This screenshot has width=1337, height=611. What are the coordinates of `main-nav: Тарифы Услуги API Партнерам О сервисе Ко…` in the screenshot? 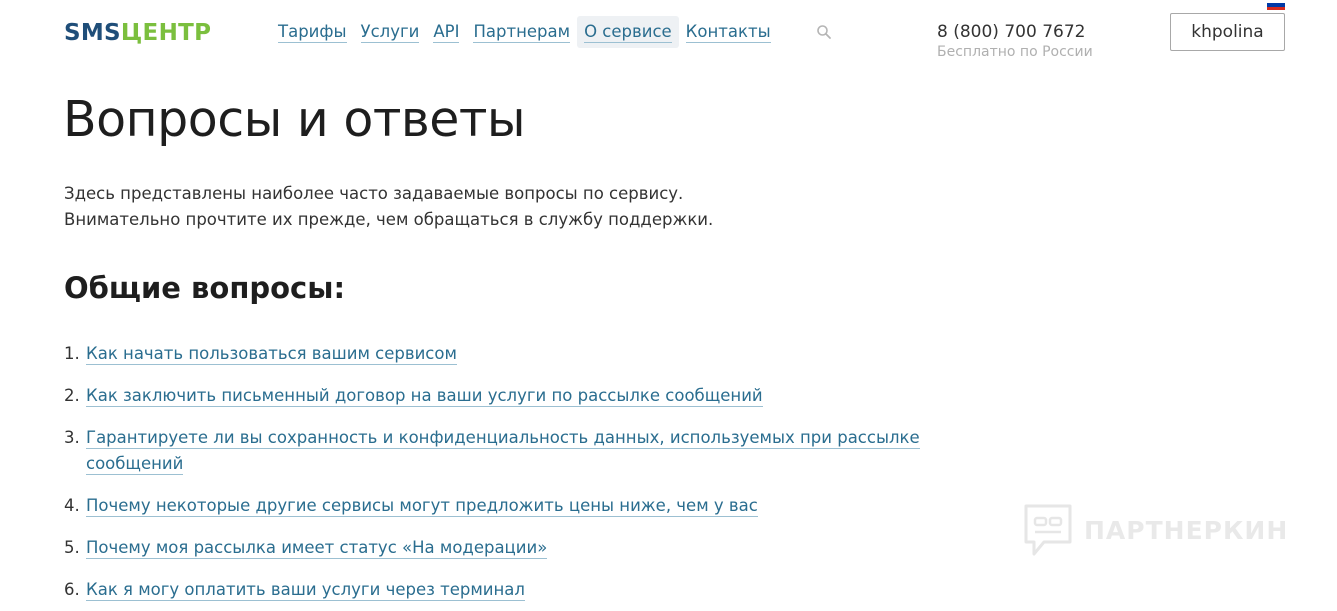 It's located at (524, 32).